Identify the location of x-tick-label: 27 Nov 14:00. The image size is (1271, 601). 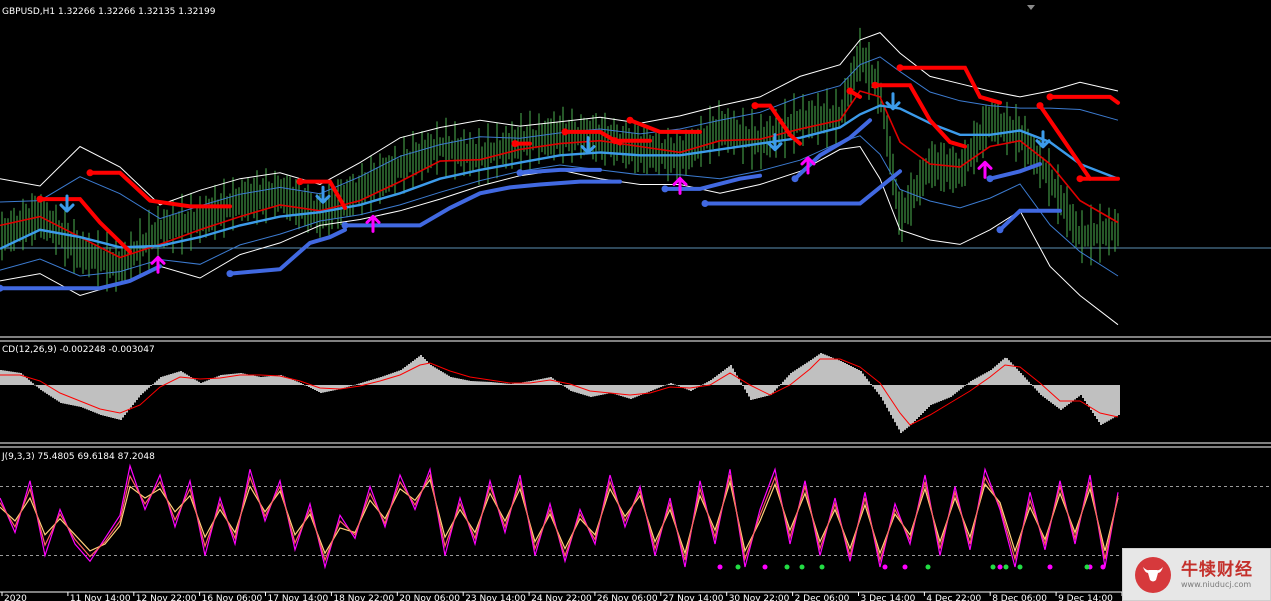
(693, 597).